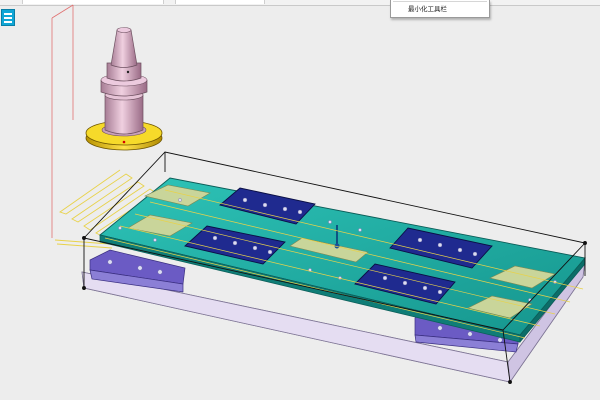 This screenshot has width=600, height=400. Describe the element at coordinates (128, 72) in the screenshot. I see `tool-holder-icon` at that location.